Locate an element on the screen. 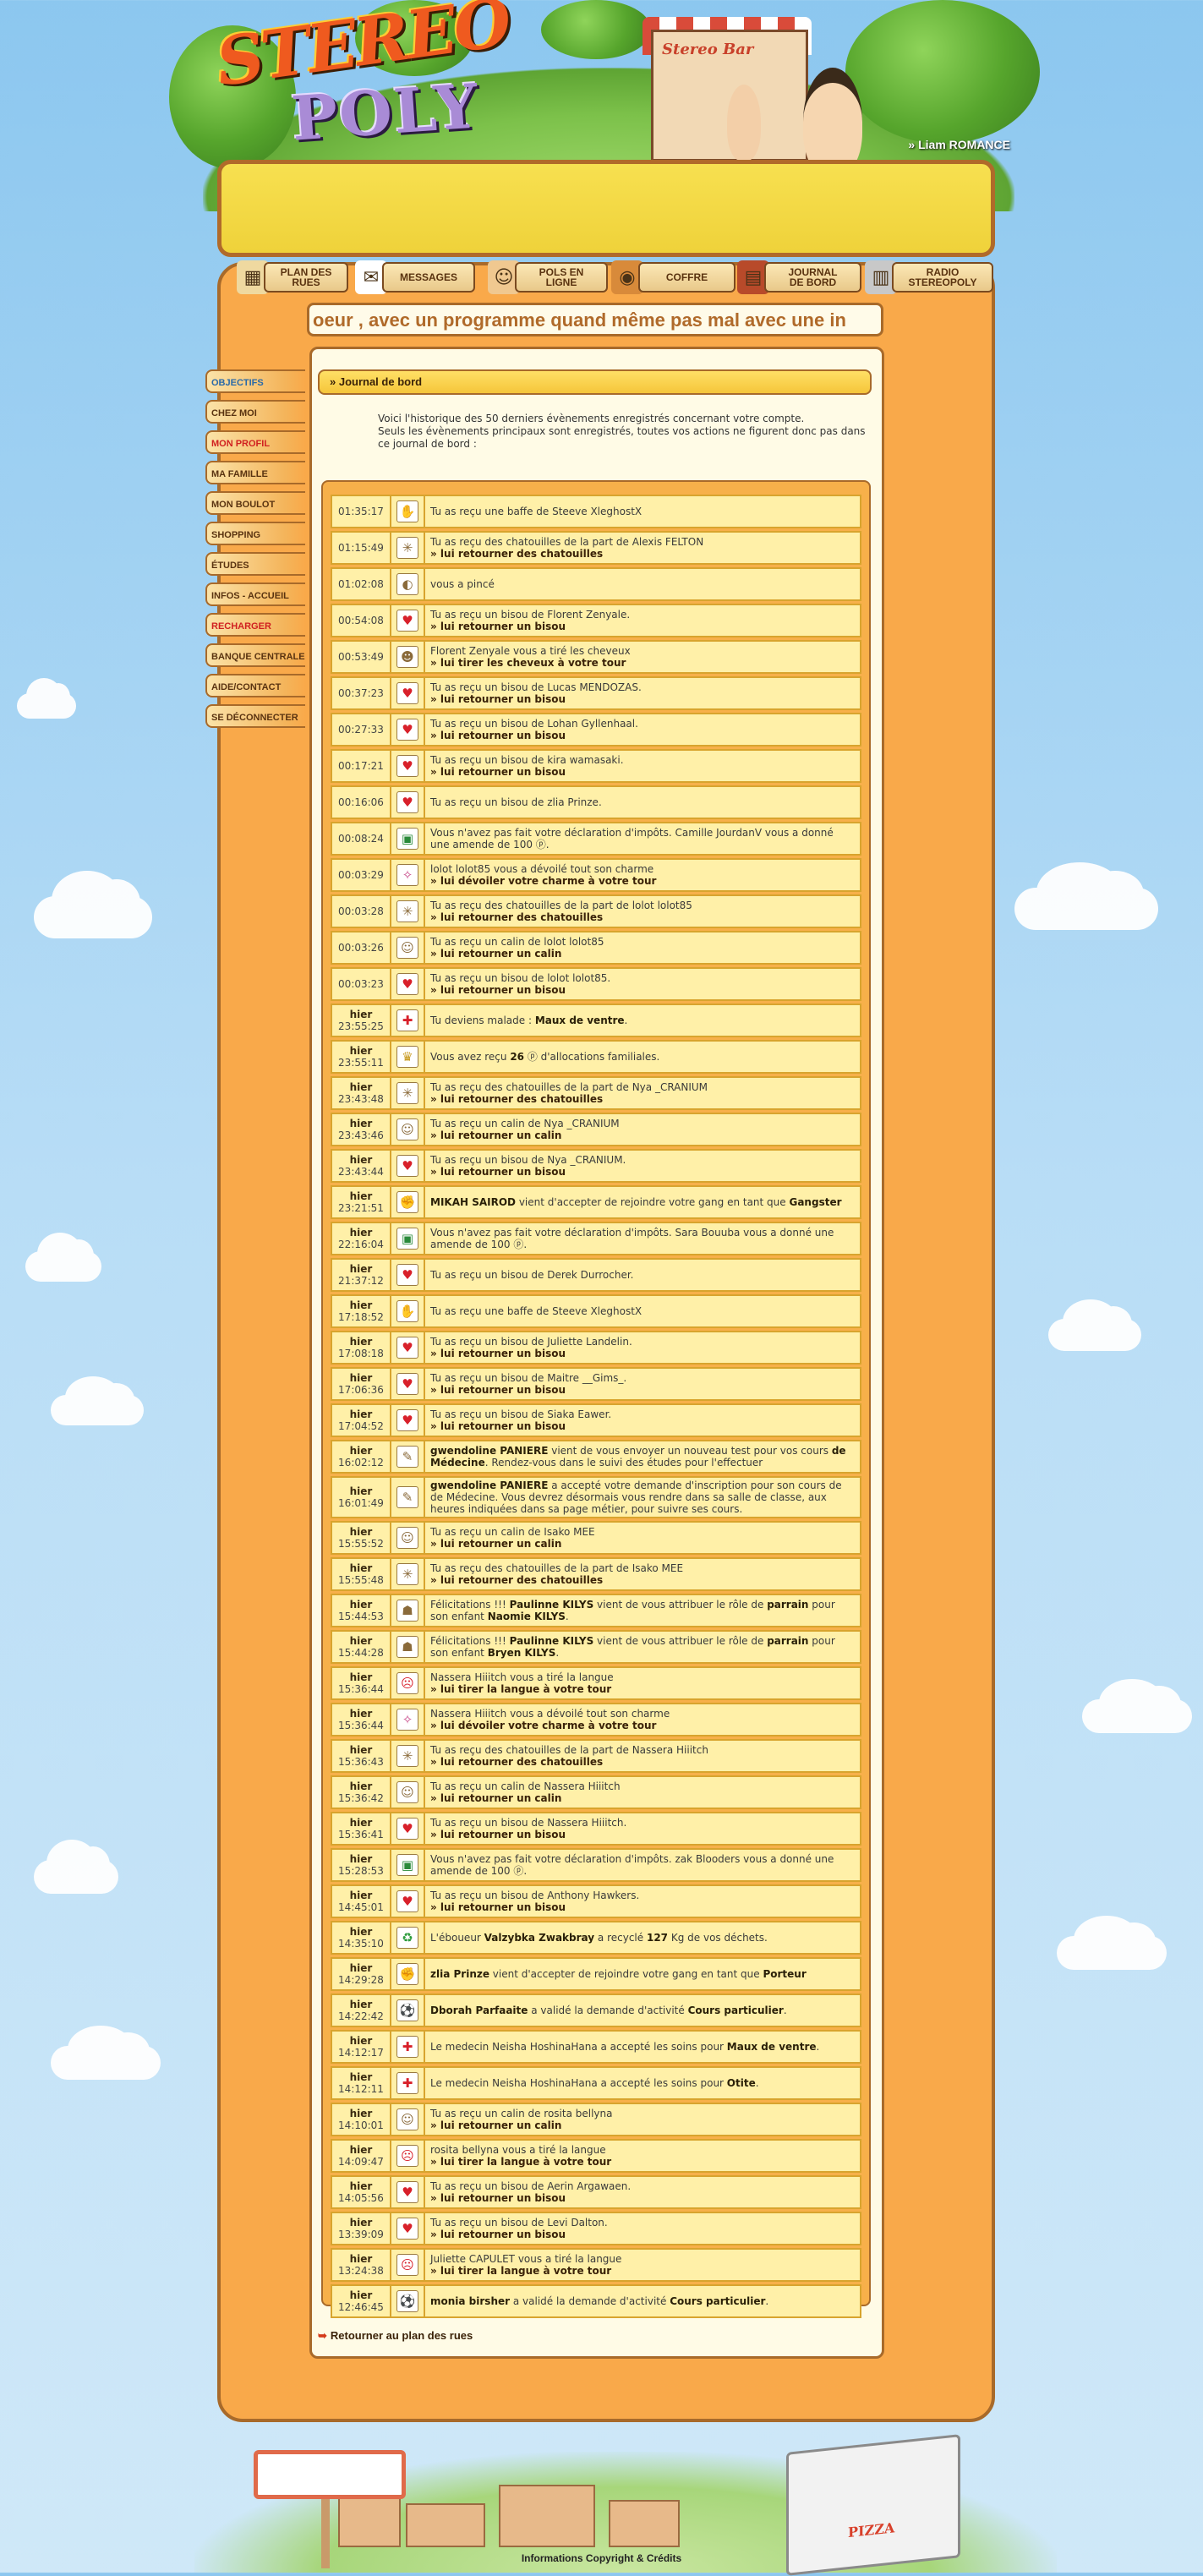 The width and height of the screenshot is (1203, 2576). sidebar-item: AIDE/CONTACT is located at coordinates (255, 685).